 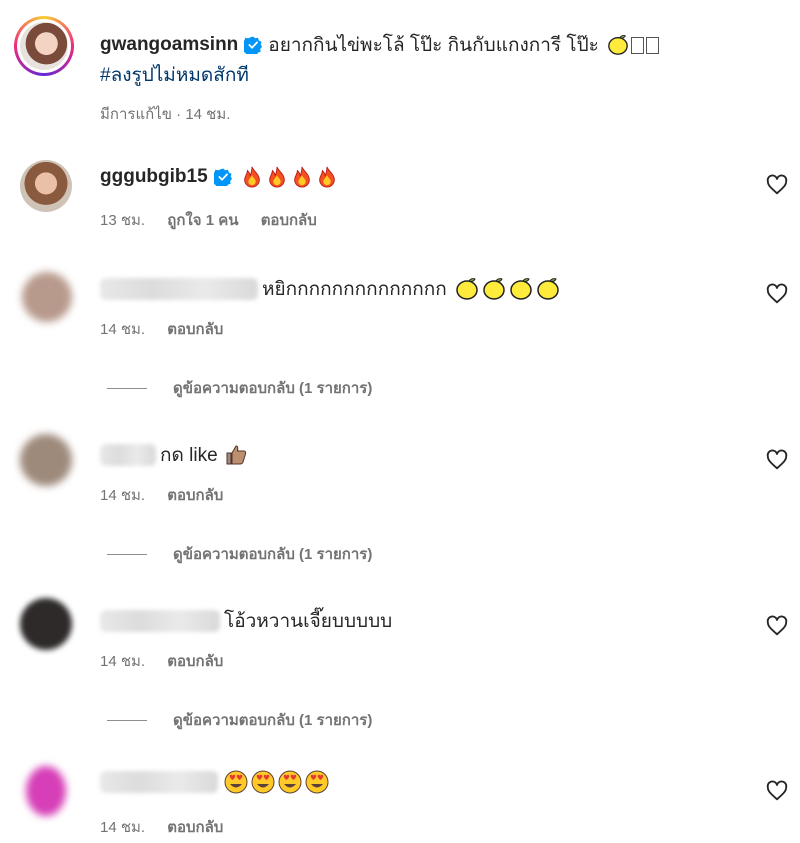 What do you see at coordinates (400, 801) in the screenshot?
I see `comment-item: 14 ชม. ตอบกลับ` at bounding box center [400, 801].